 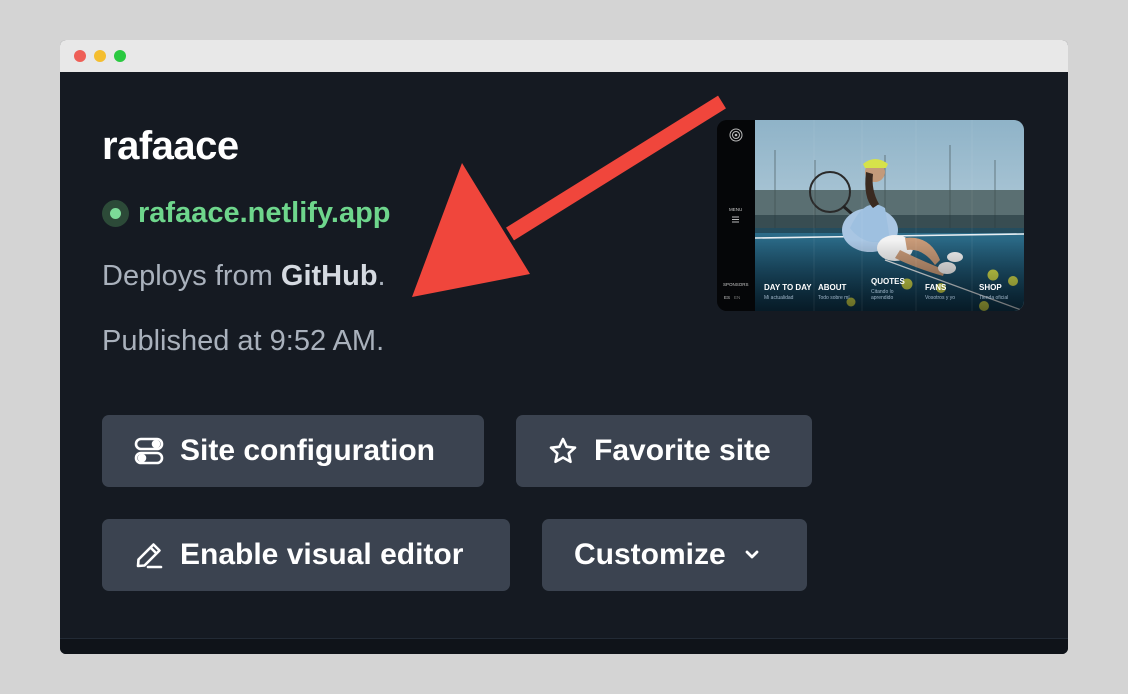 I want to click on preview-nav-shop: SHOP, so click(x=990, y=287).